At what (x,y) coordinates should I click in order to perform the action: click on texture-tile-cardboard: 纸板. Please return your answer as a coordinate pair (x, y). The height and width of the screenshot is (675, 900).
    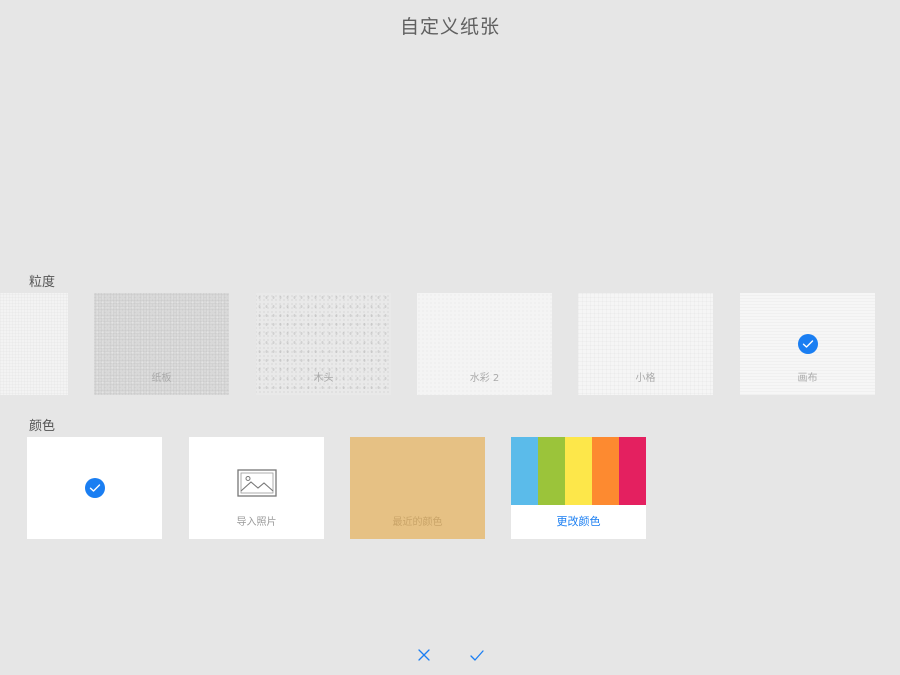
    Looking at the image, I should click on (161, 344).